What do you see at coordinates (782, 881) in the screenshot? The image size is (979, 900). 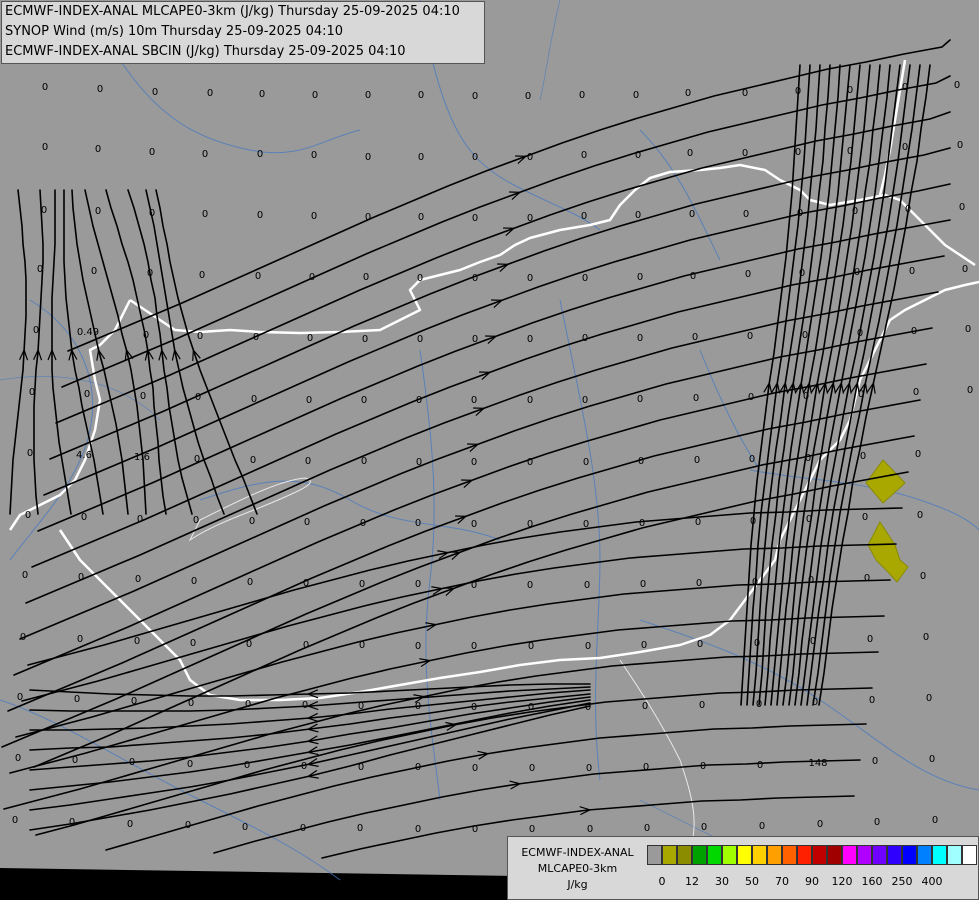 I see `legend-tick-label: 70` at bounding box center [782, 881].